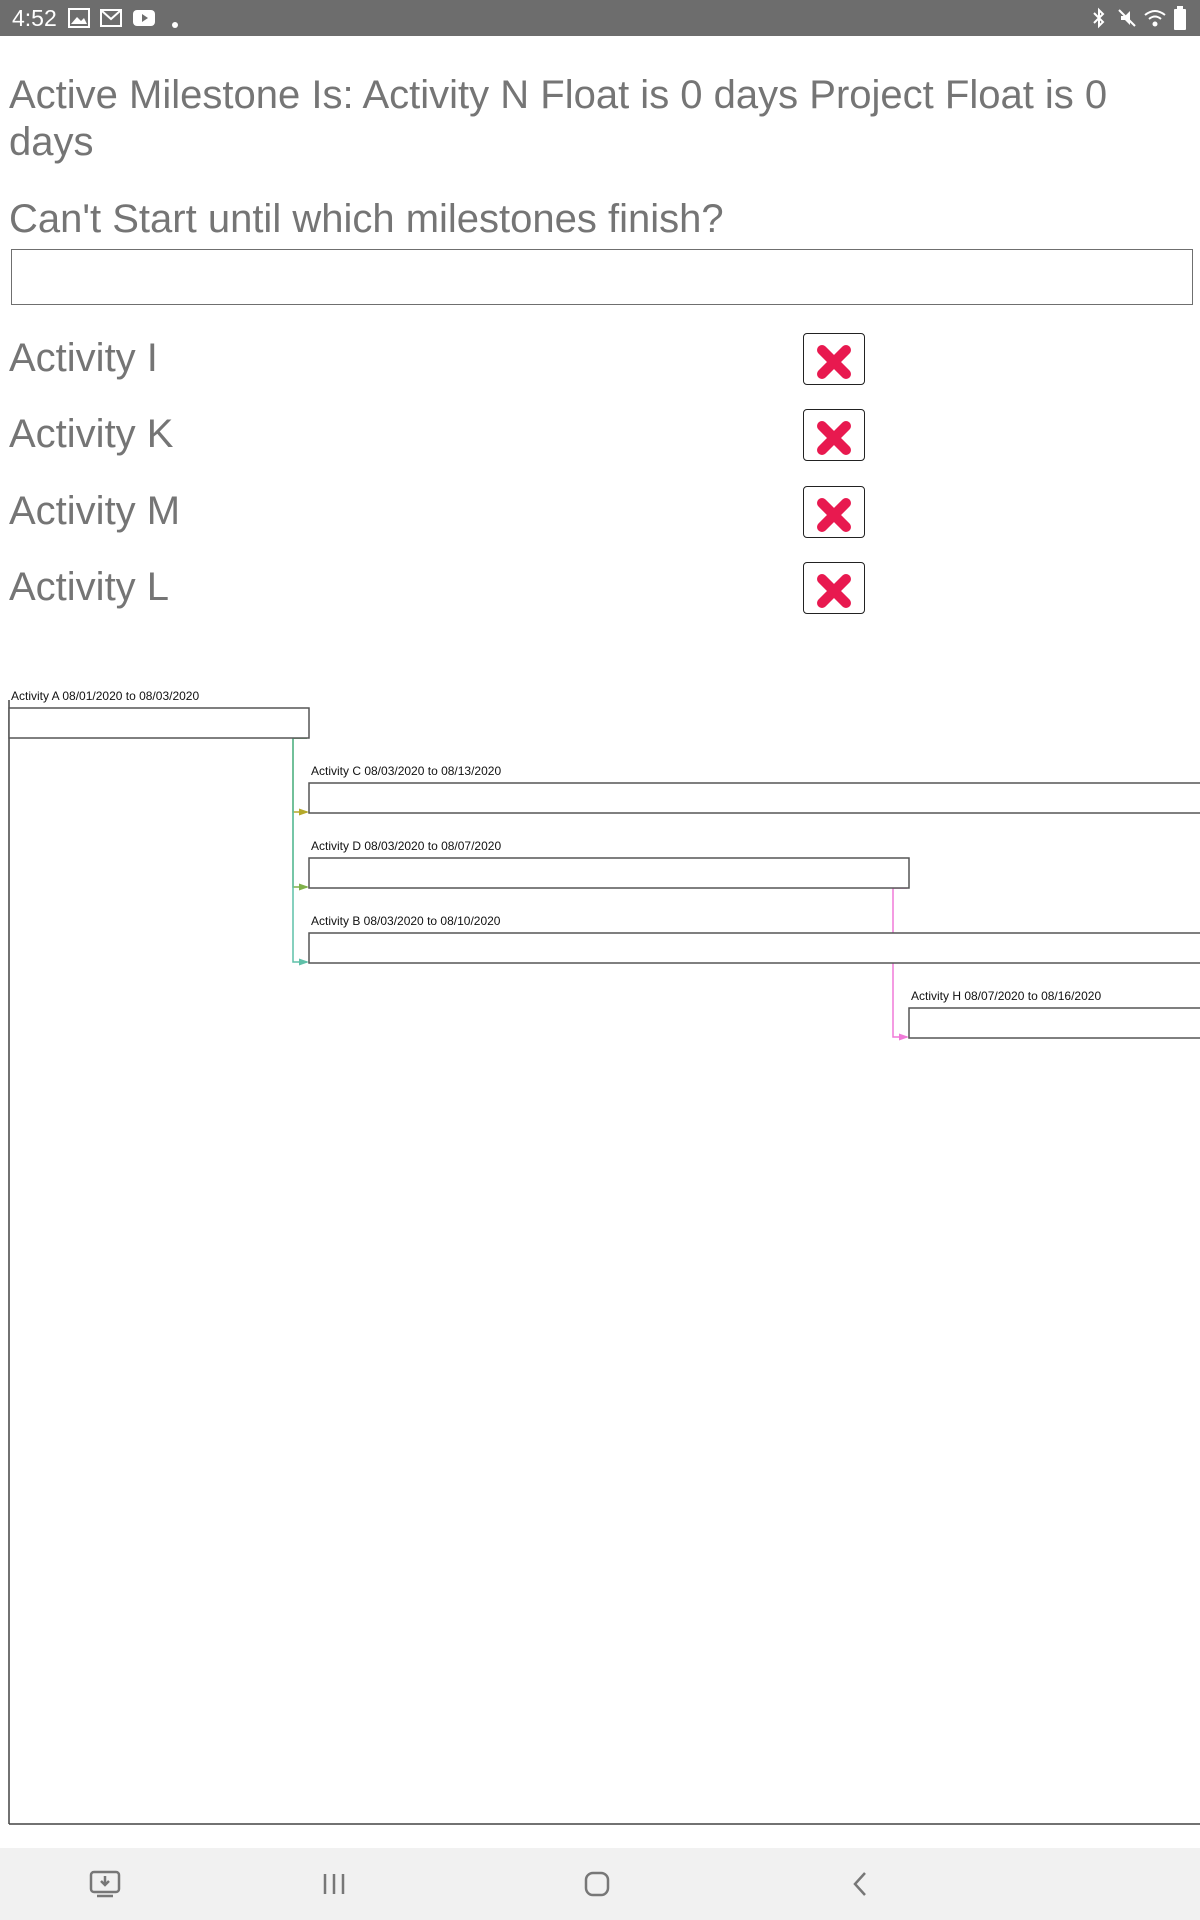 The width and height of the screenshot is (1200, 1920). What do you see at coordinates (91, 434) in the screenshot?
I see `dependency-label: Activity K` at bounding box center [91, 434].